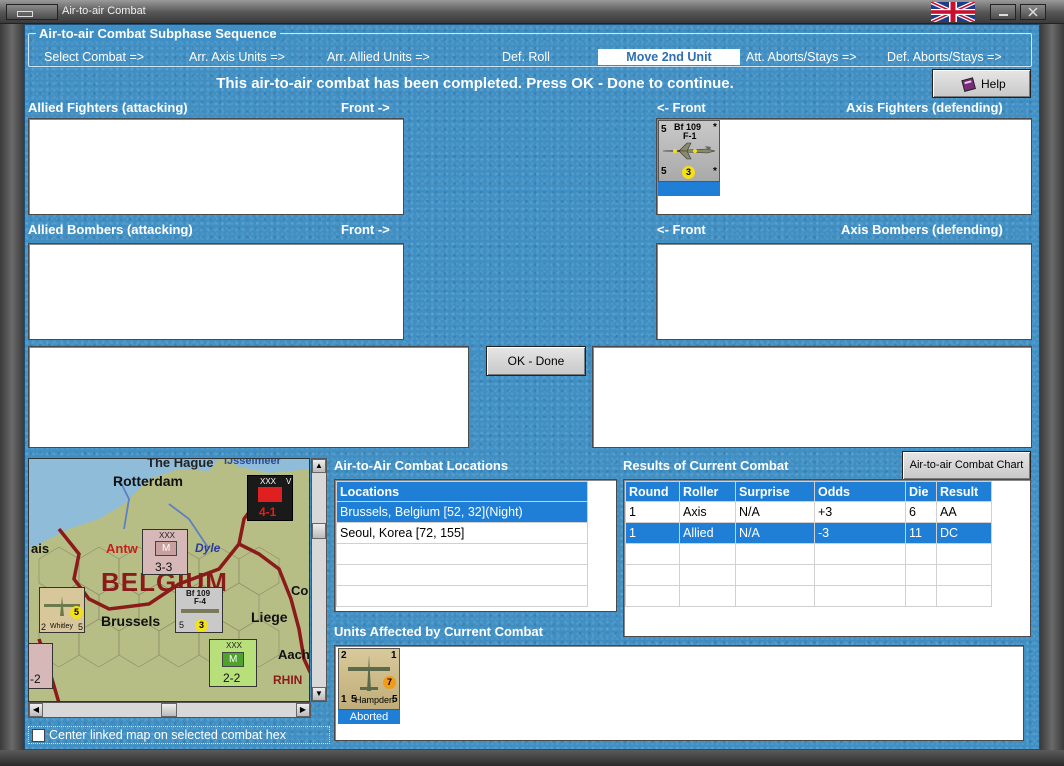 Image resolution: width=1064 pixels, height=766 pixels. Describe the element at coordinates (344, 699) in the screenshot. I see `hampden-bottom-left: 1` at that location.